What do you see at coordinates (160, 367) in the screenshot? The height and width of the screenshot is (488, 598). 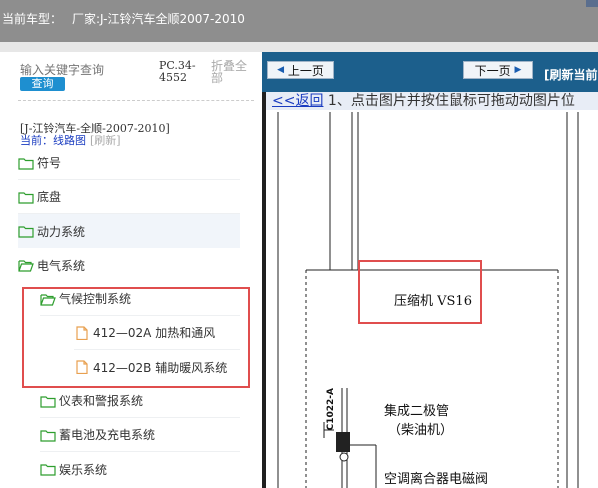 I see `tree-item-label: 412—02B 辅助暖风系统` at bounding box center [160, 367].